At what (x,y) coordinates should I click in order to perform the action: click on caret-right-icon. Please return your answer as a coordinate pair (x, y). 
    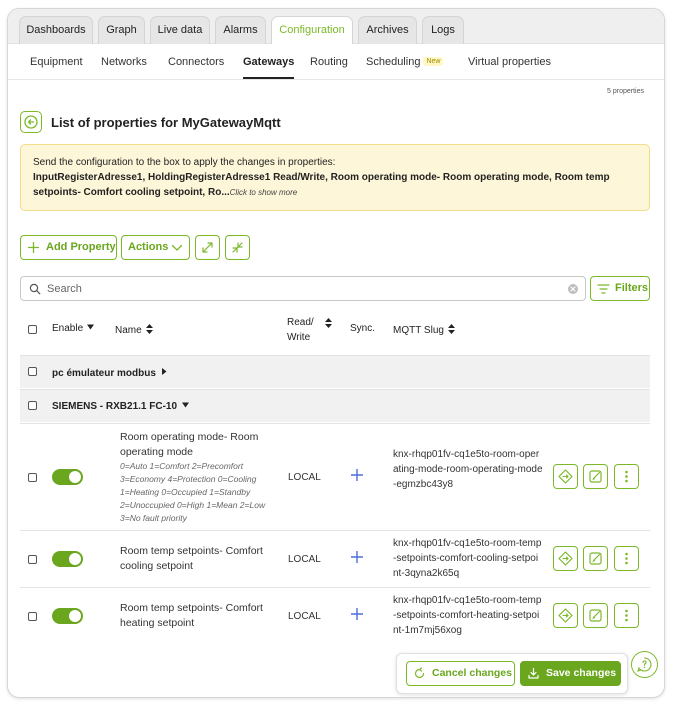
    Looking at the image, I should click on (164, 371).